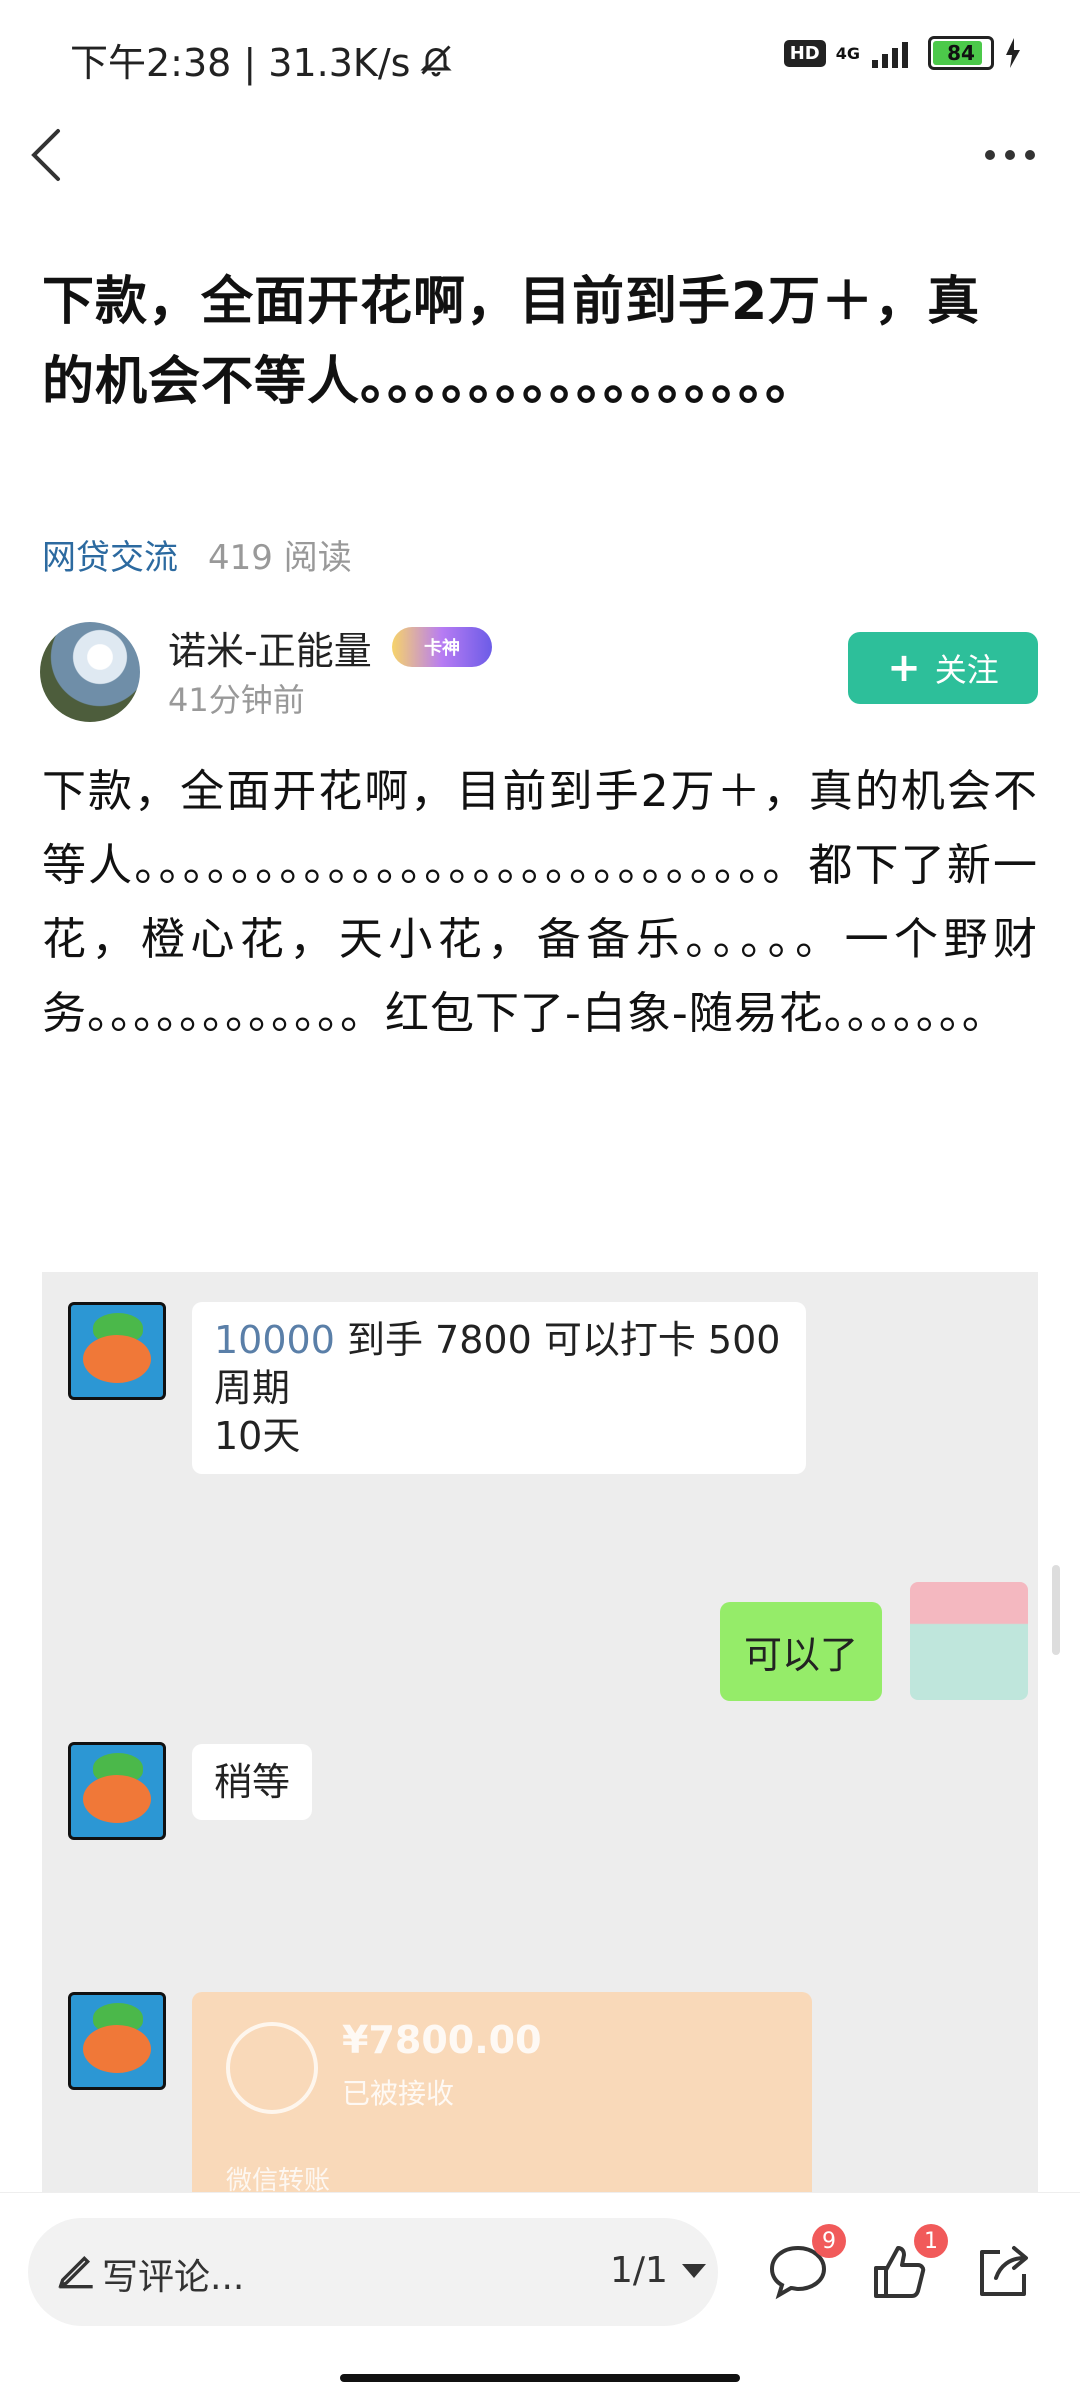 The height and width of the screenshot is (2401, 1080). I want to click on plus-icon: +, so click(904, 668).